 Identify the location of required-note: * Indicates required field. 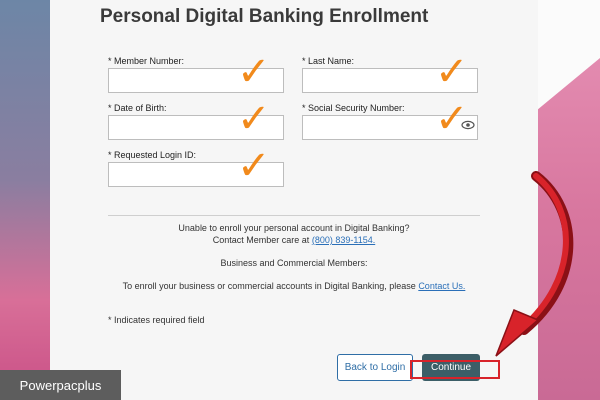
(156, 320).